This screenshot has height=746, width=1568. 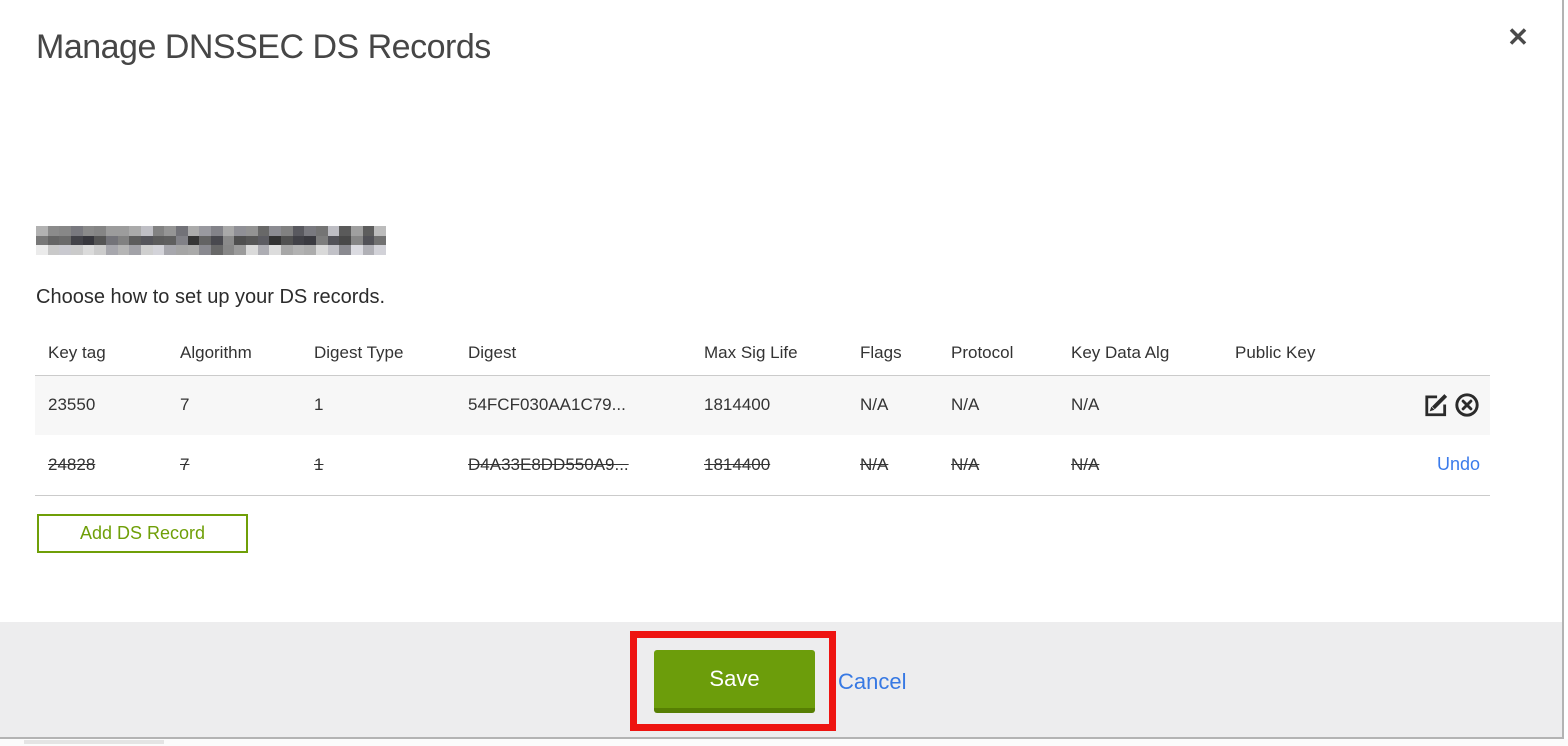 What do you see at coordinates (1140, 354) in the screenshot?
I see `col-key-data-alg: Key Data Alg` at bounding box center [1140, 354].